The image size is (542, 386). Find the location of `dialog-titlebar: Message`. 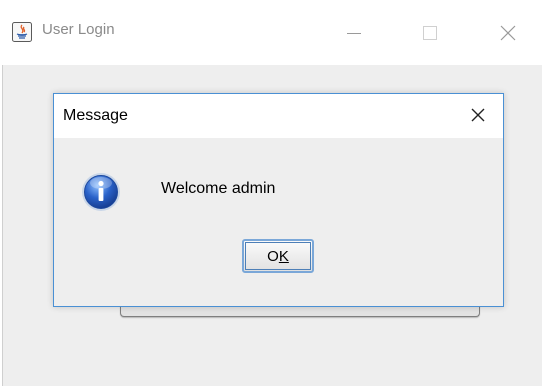

dialog-titlebar: Message is located at coordinates (278, 116).